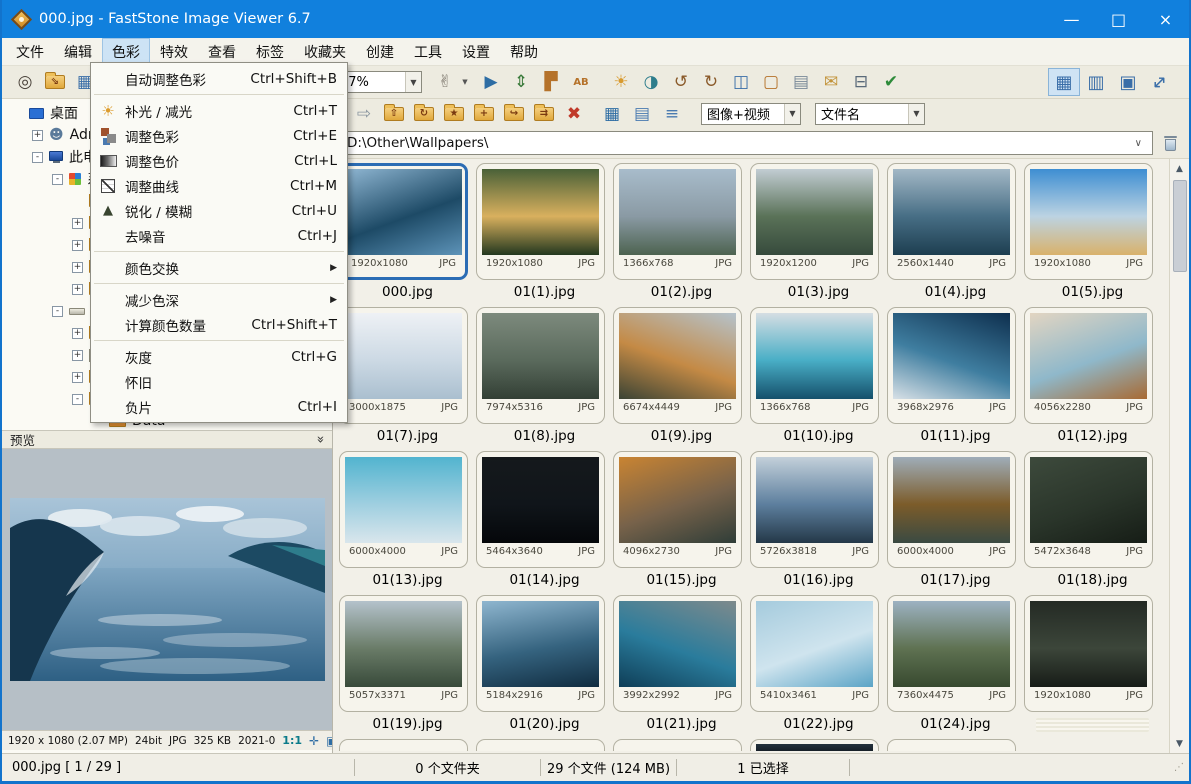 Image resolution: width=1191 pixels, height=784 pixels. Describe the element at coordinates (219, 235) in the screenshot. I see `color-menu-item: 去噪音 Ctrl+J` at that location.